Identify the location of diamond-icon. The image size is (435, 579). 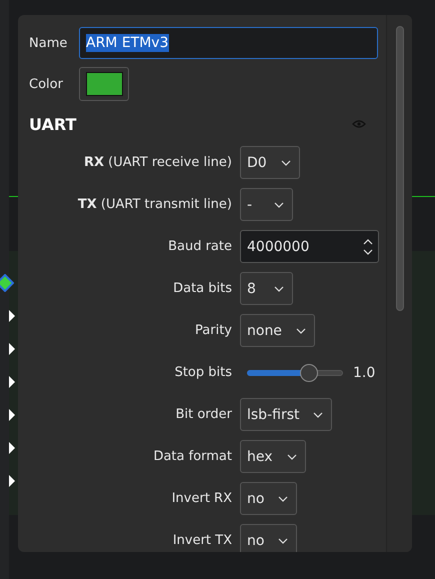
(7, 283).